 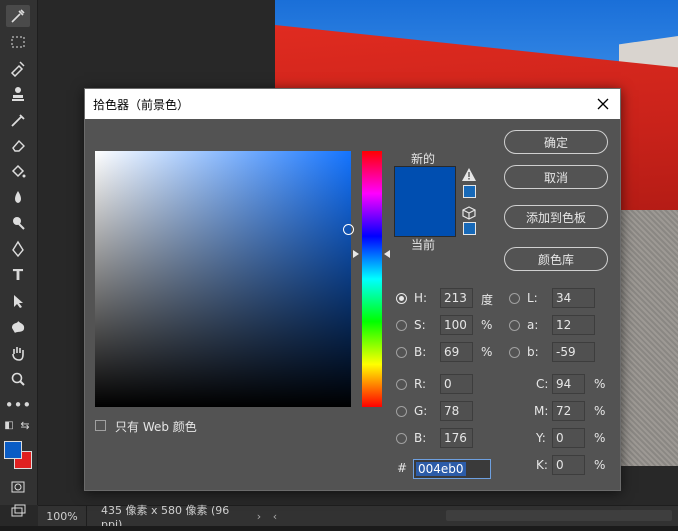 What do you see at coordinates (358, 517) in the screenshot?
I see `status-bar: 100% 435 像素 x 580 像素 (96 ppi) › ‹` at bounding box center [358, 517].